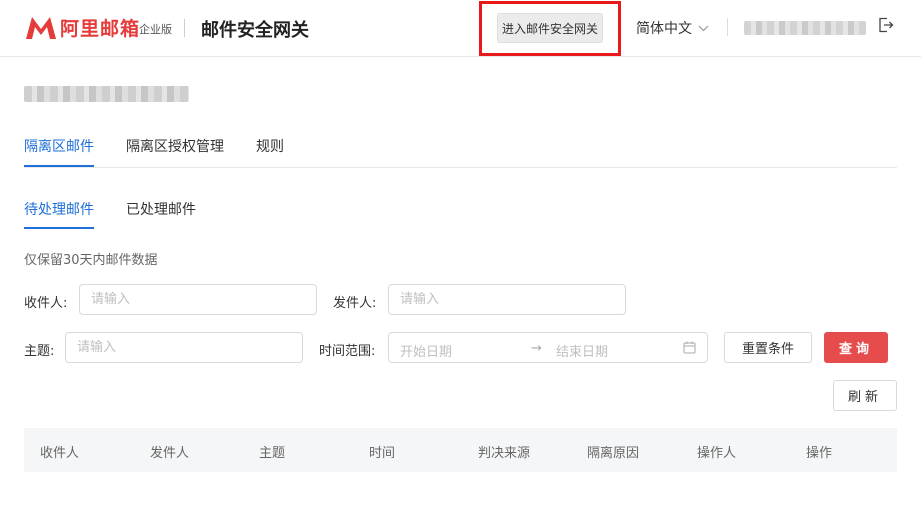 This screenshot has height=517, width=921. What do you see at coordinates (865, 395) in the screenshot?
I see `refresh-button: 刷新` at bounding box center [865, 395].